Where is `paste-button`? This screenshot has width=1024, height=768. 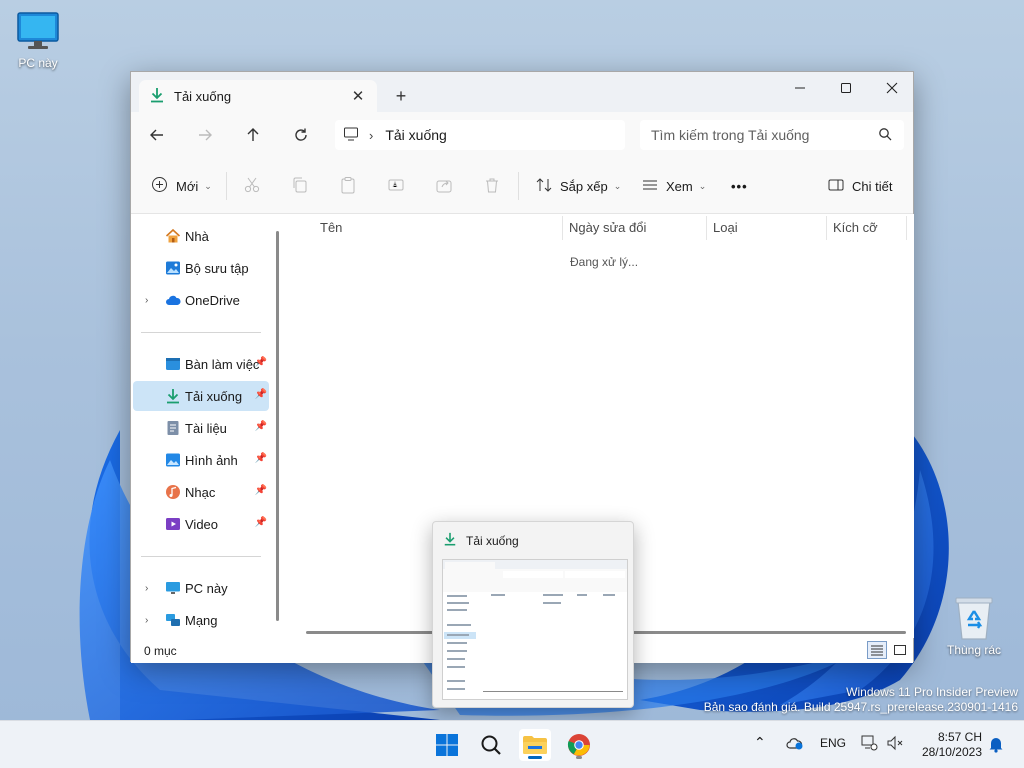
paste-button is located at coordinates (348, 186).